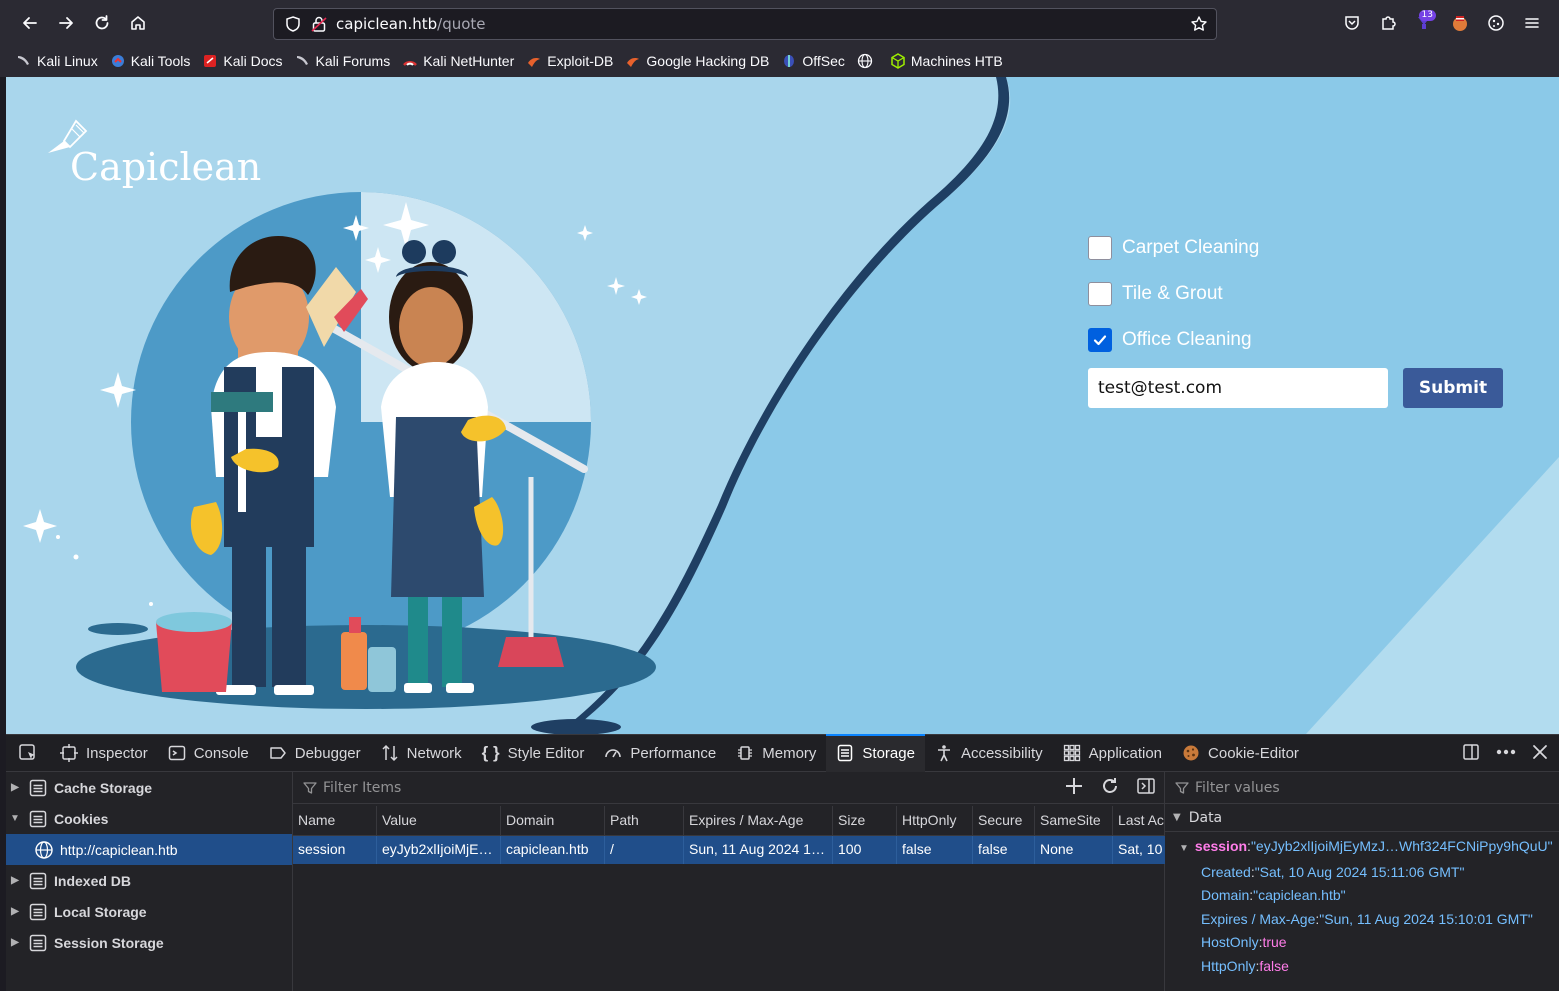 The width and height of the screenshot is (1559, 991). Describe the element at coordinates (30, 23) in the screenshot. I see `back-button` at that location.